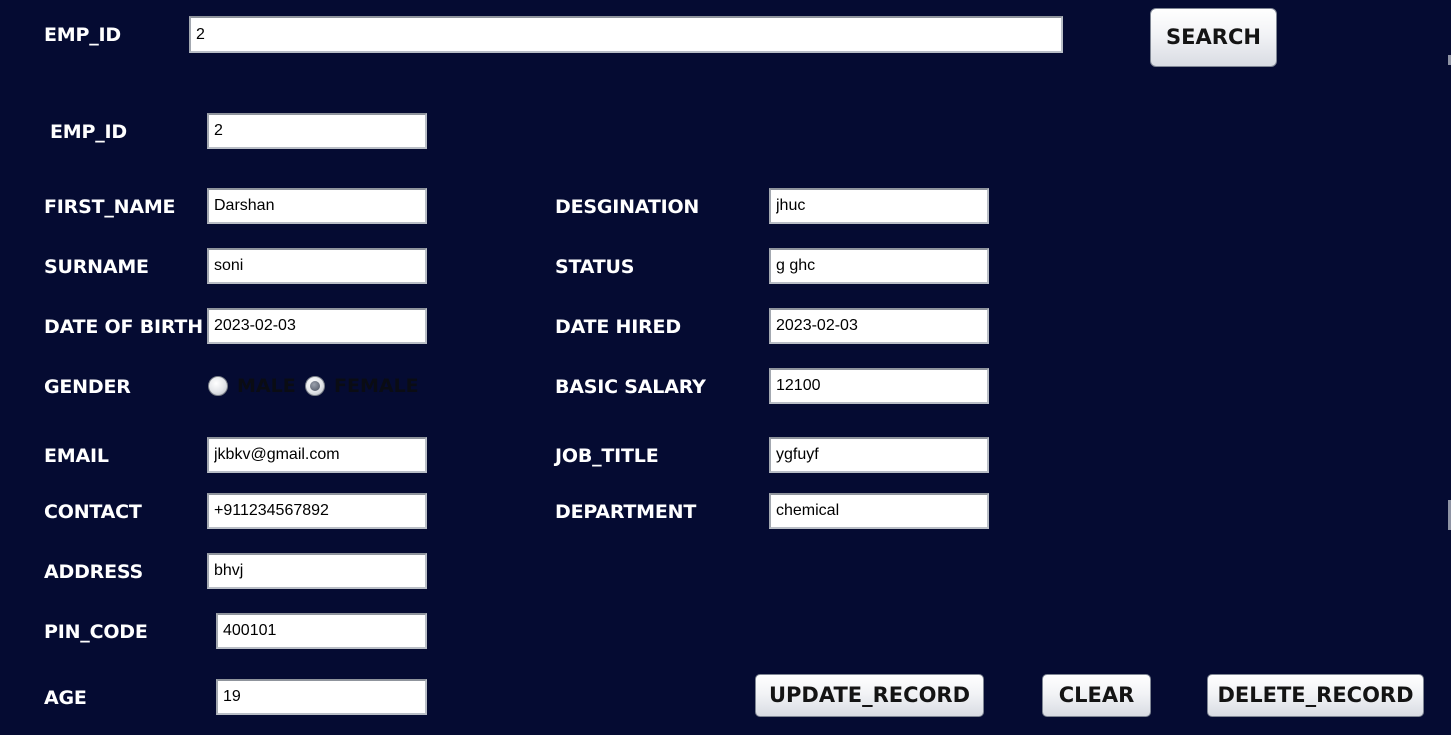  What do you see at coordinates (65, 698) in the screenshot?
I see `age-label: AGE` at bounding box center [65, 698].